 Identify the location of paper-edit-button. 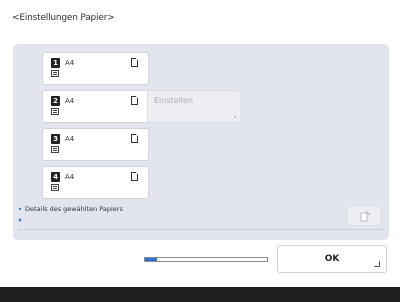
(364, 215).